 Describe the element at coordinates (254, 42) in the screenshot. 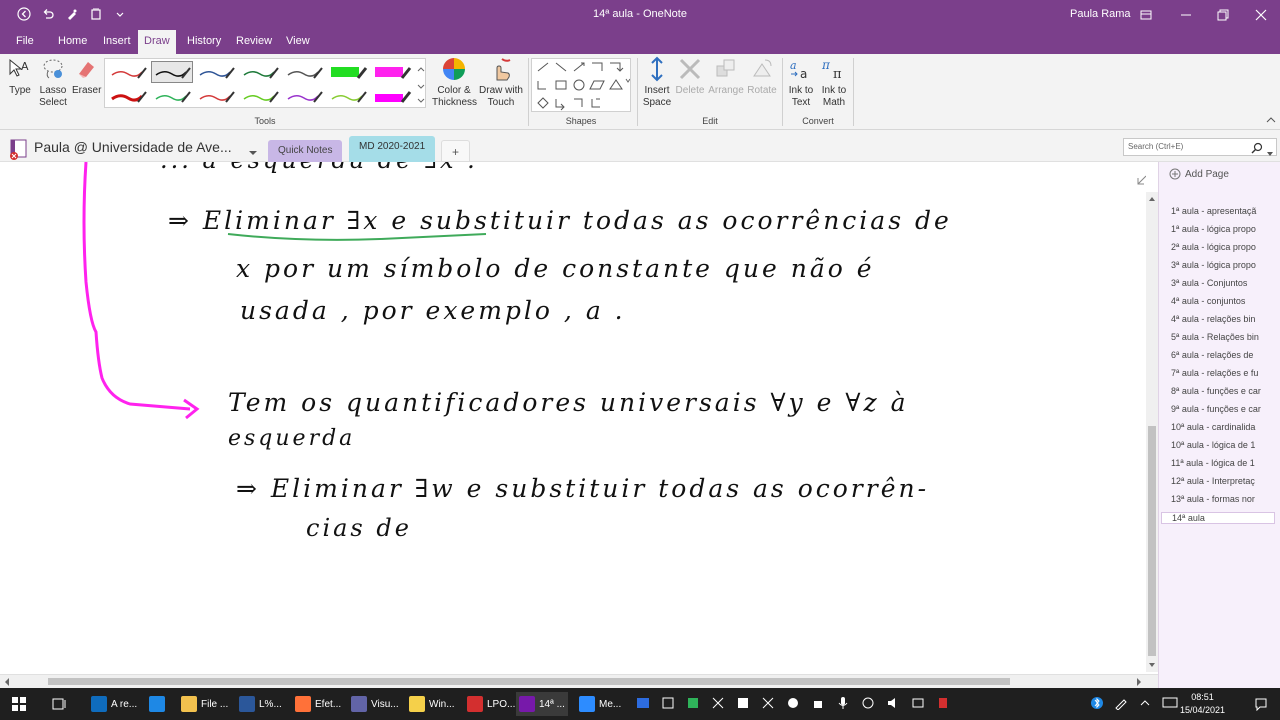

I see `tab-review: Review` at that location.